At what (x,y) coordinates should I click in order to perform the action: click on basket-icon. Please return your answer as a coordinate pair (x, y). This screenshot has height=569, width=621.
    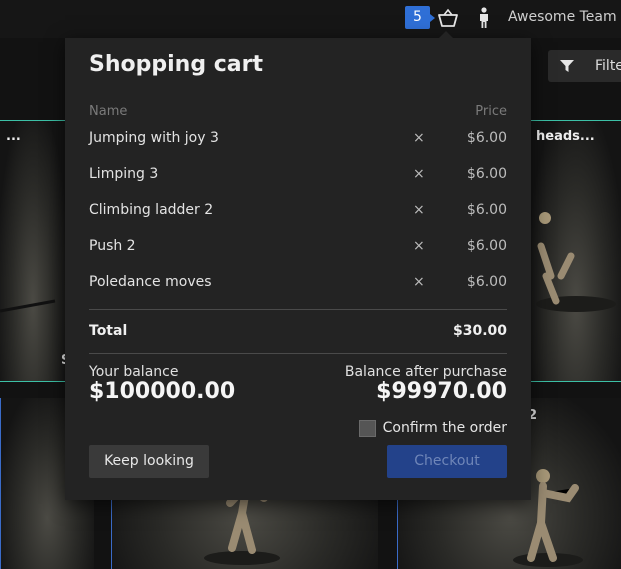
    Looking at the image, I should click on (448, 18).